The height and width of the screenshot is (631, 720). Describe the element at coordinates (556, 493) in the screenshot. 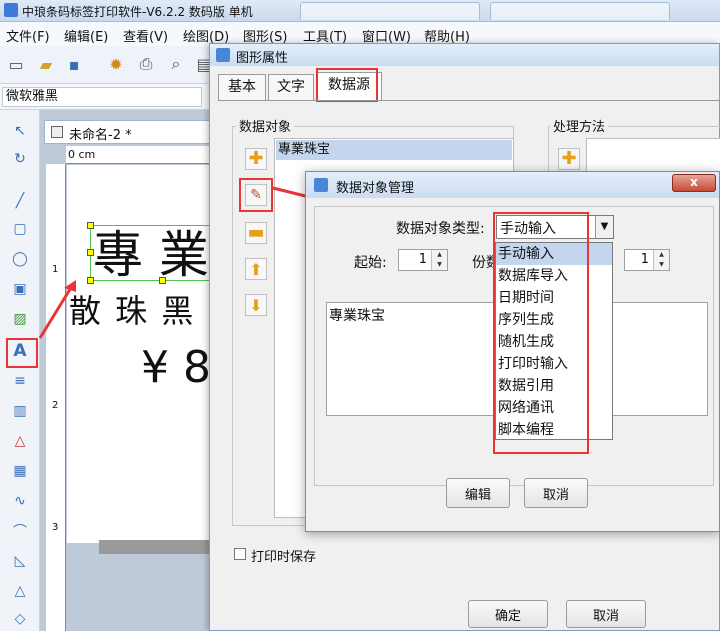

I see `cancel-button: 取消` at that location.